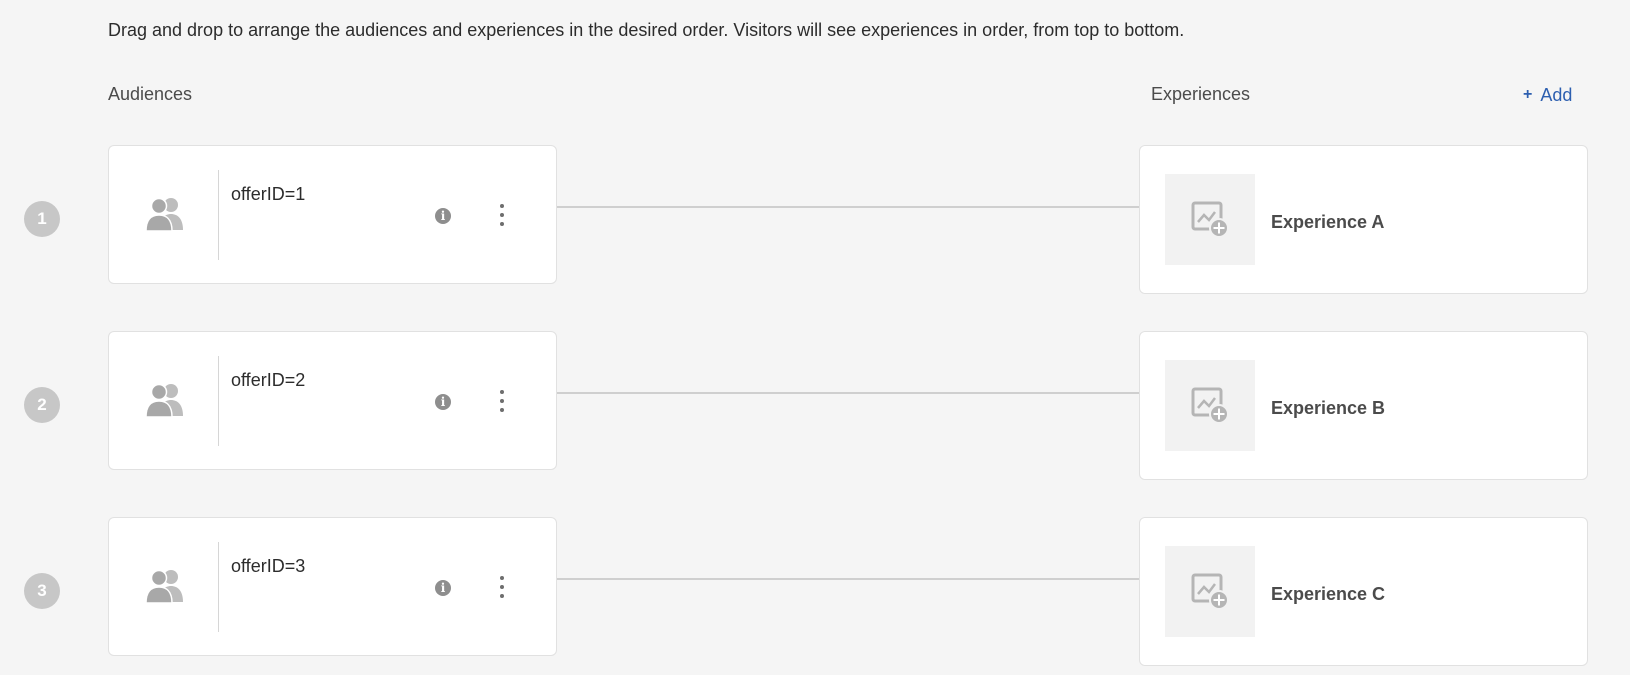  Describe the element at coordinates (1528, 94) in the screenshot. I see `plus-icon: +` at that location.